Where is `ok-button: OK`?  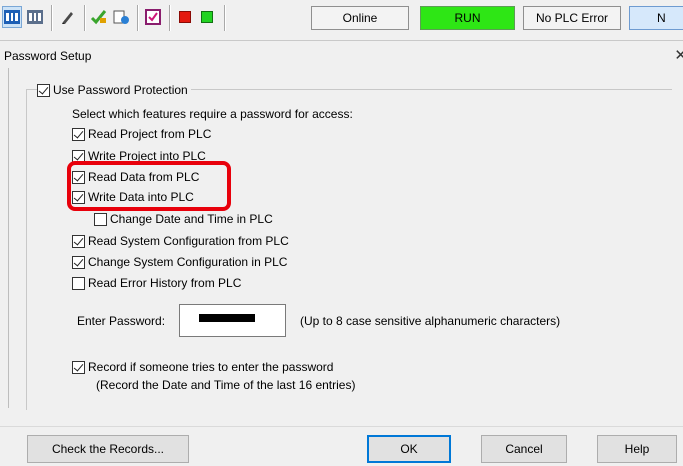 ok-button: OK is located at coordinates (409, 449).